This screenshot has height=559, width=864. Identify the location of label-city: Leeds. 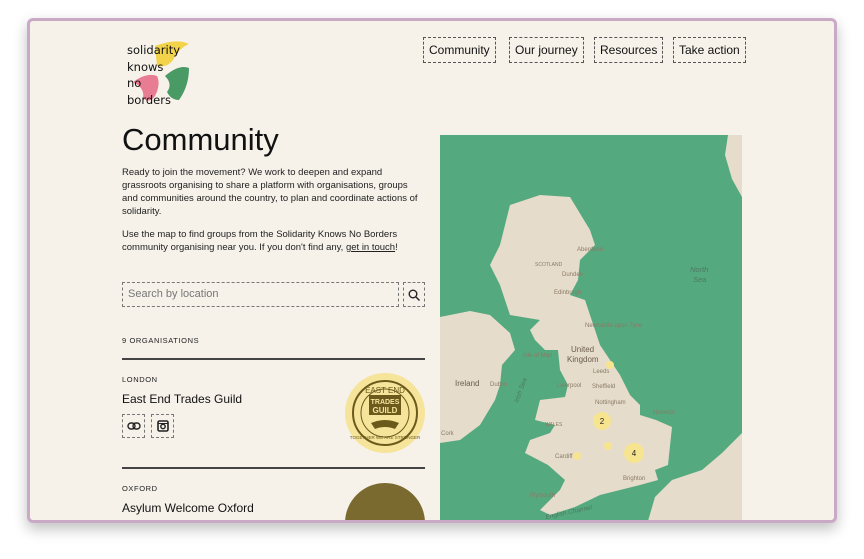
(601, 372).